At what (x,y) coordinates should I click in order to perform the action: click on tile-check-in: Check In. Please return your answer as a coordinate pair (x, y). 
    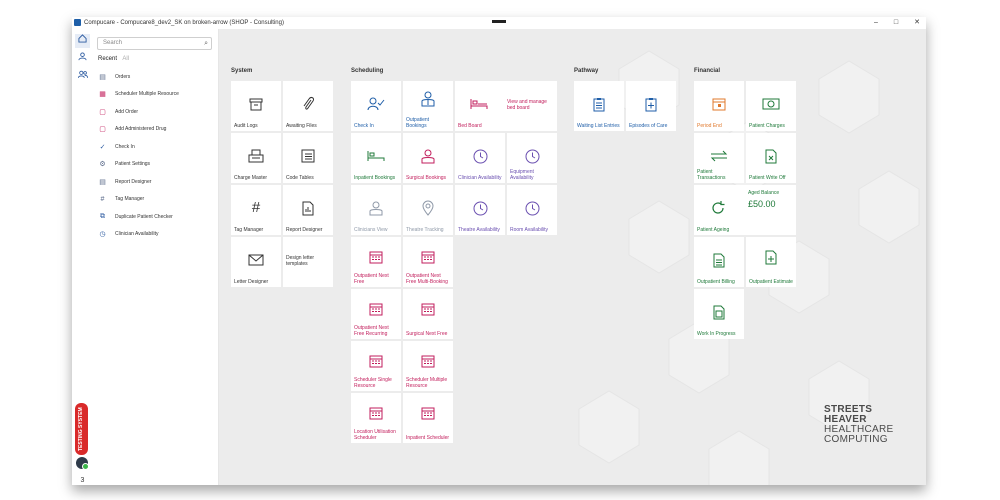
    Looking at the image, I should click on (376, 106).